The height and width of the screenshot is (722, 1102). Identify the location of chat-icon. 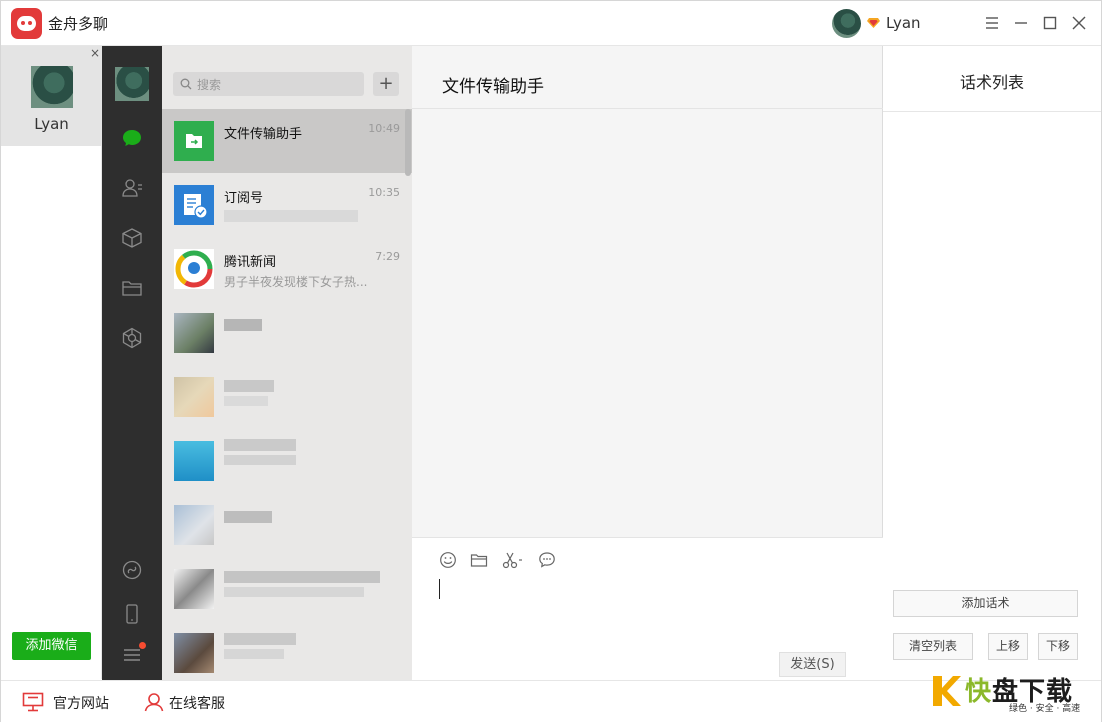
(132, 138).